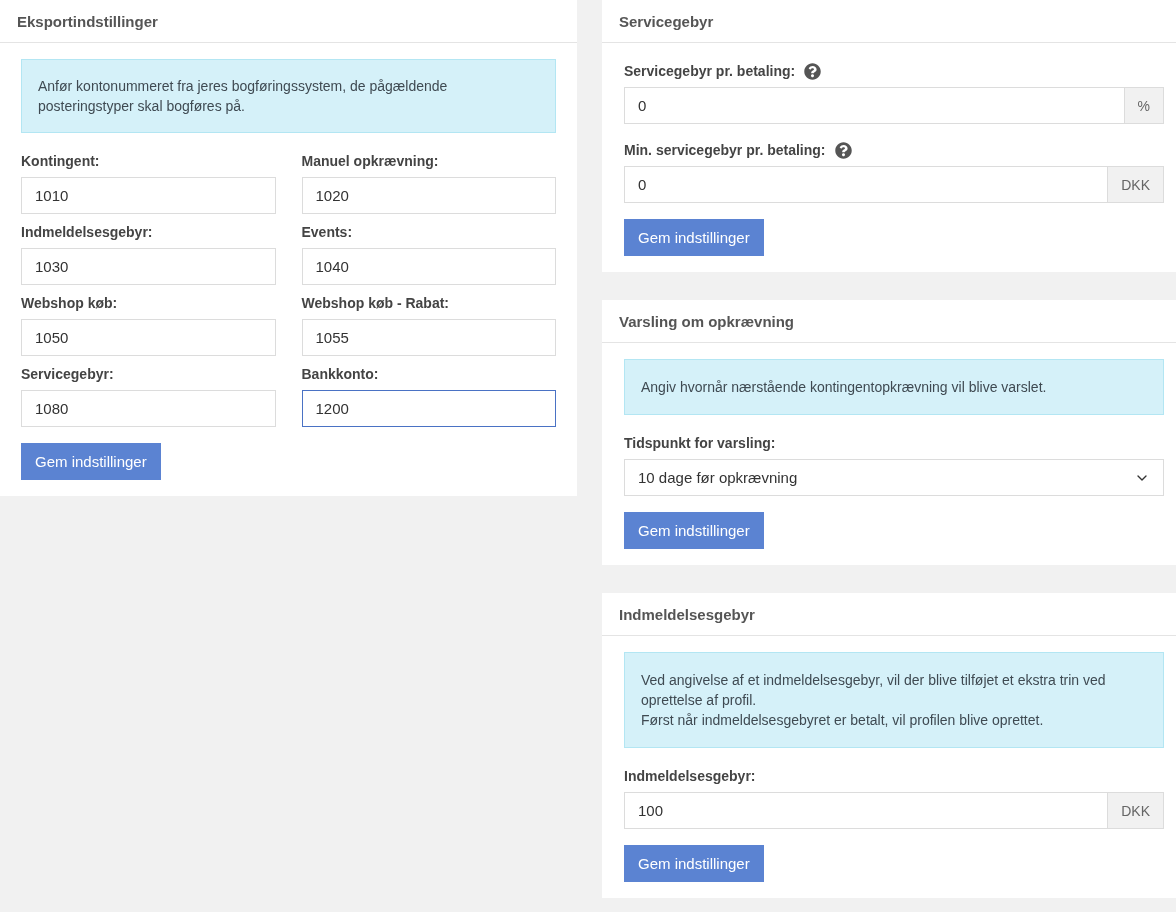 The height and width of the screenshot is (912, 1176). What do you see at coordinates (710, 71) in the screenshot?
I see `field-label: Servicegebyr pr. betaling:` at bounding box center [710, 71].